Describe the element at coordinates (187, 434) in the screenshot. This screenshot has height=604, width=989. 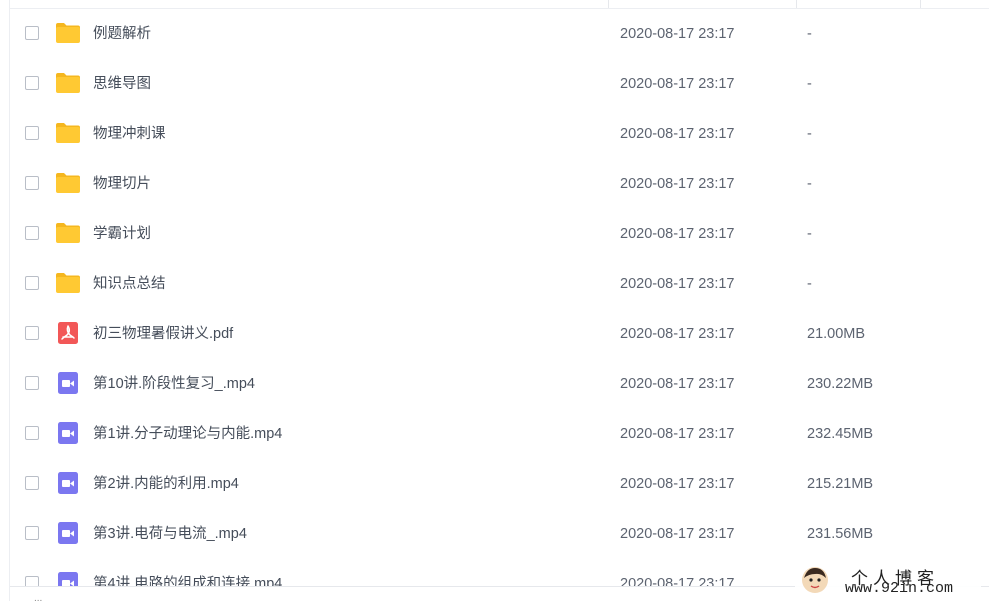
I see `file-name: 第1讲.分子动理论与内能.mp4` at that location.